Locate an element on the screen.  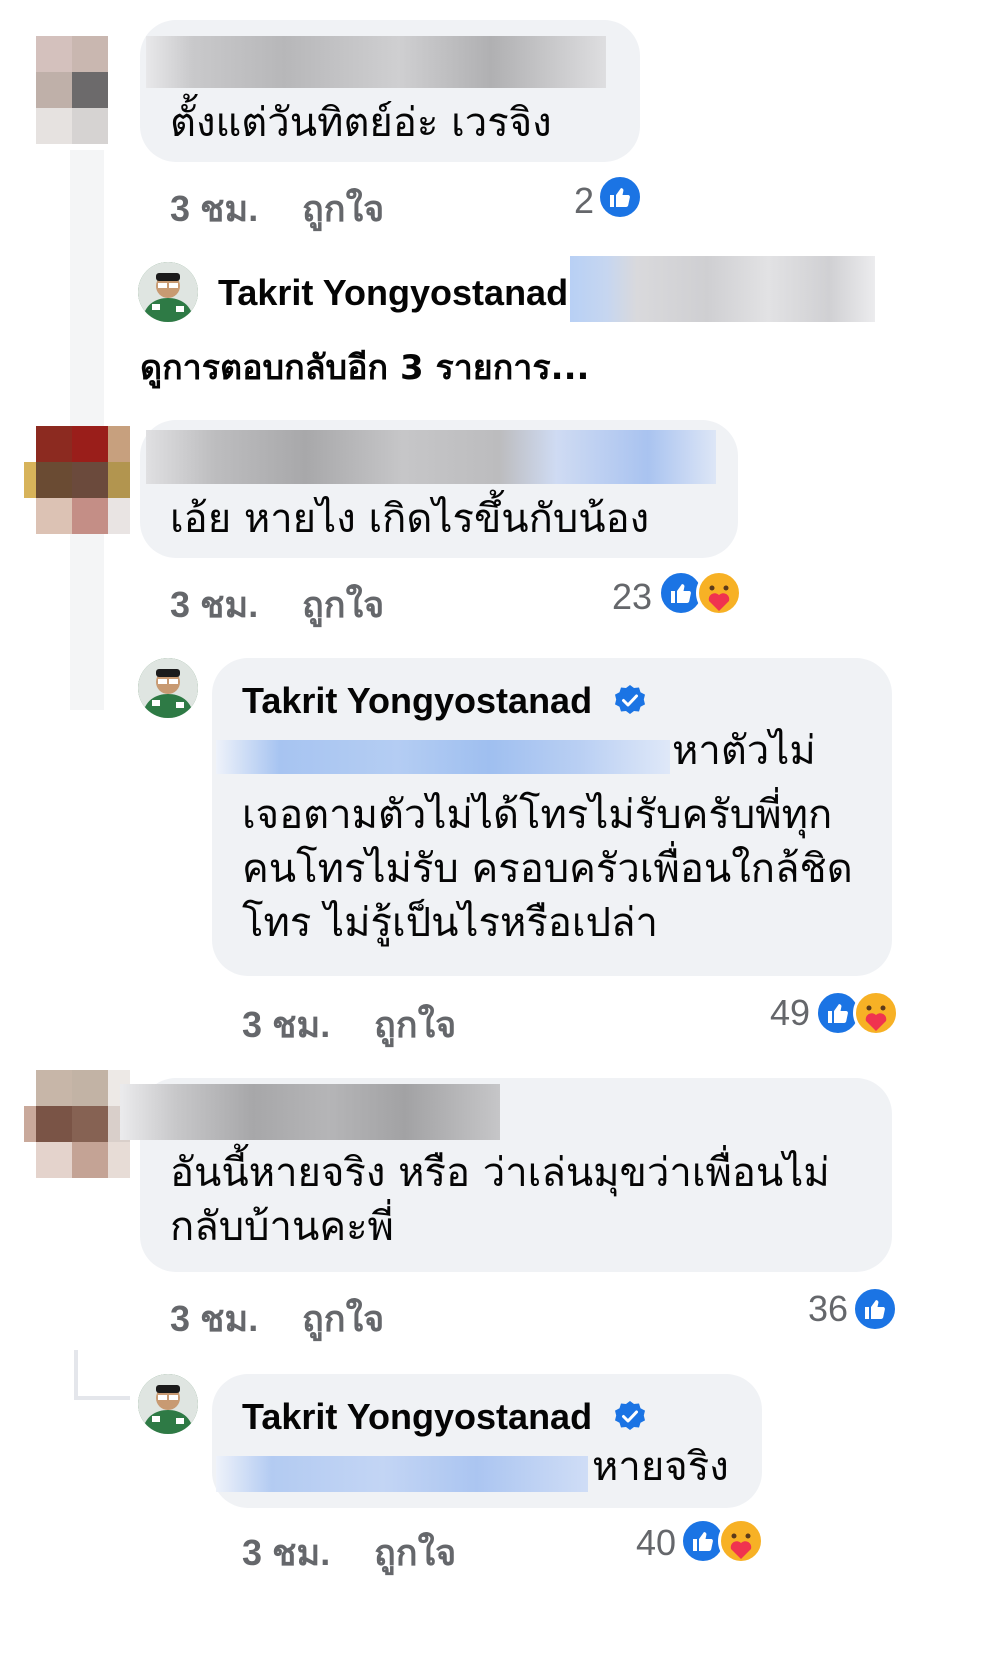
reaction-count: 2 is located at coordinates (567, 201).